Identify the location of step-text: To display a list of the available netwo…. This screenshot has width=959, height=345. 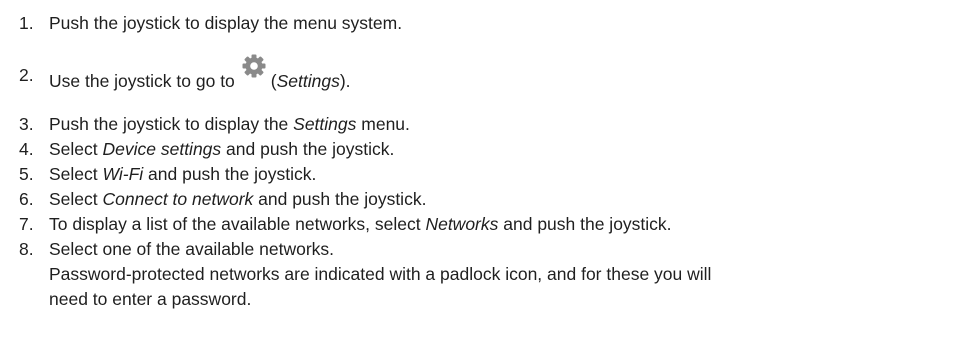
(360, 224).